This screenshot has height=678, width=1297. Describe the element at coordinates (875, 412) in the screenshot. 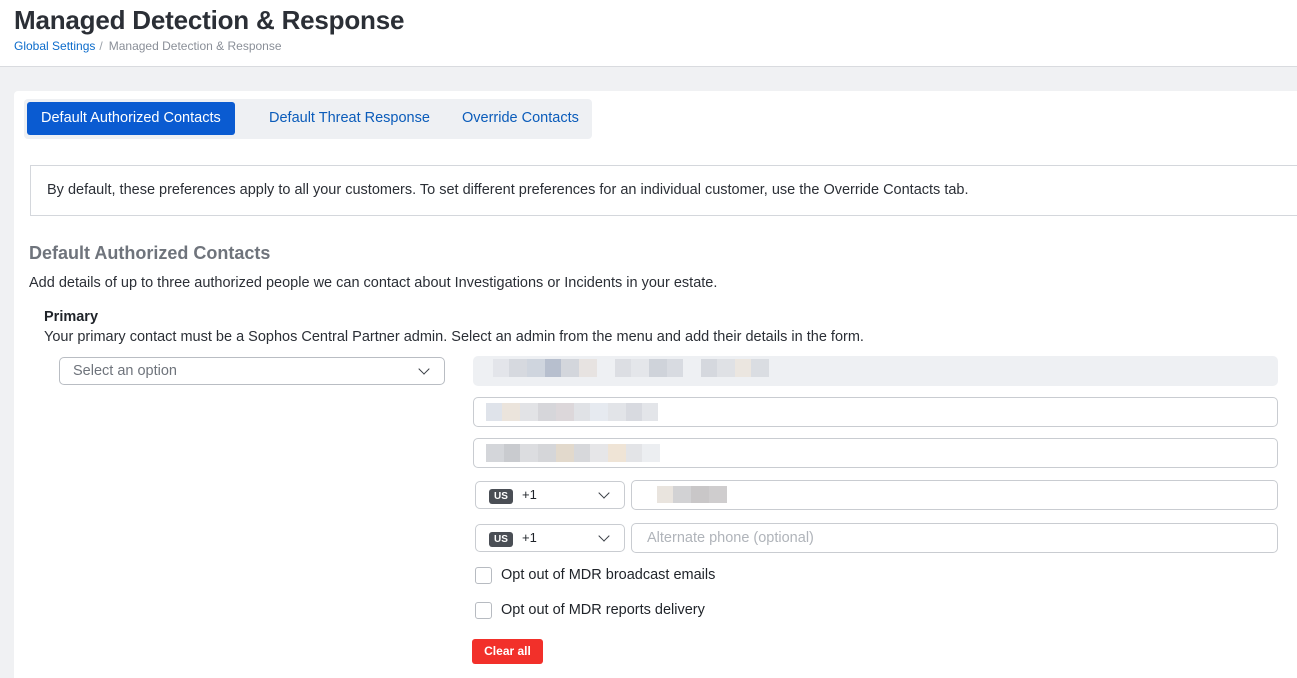

I see `contact-email-field` at that location.